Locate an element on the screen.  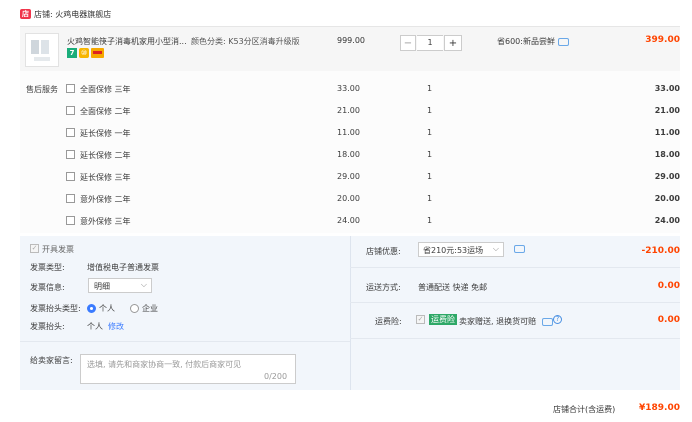
service-price: 20.00 is located at coordinates (348, 198).